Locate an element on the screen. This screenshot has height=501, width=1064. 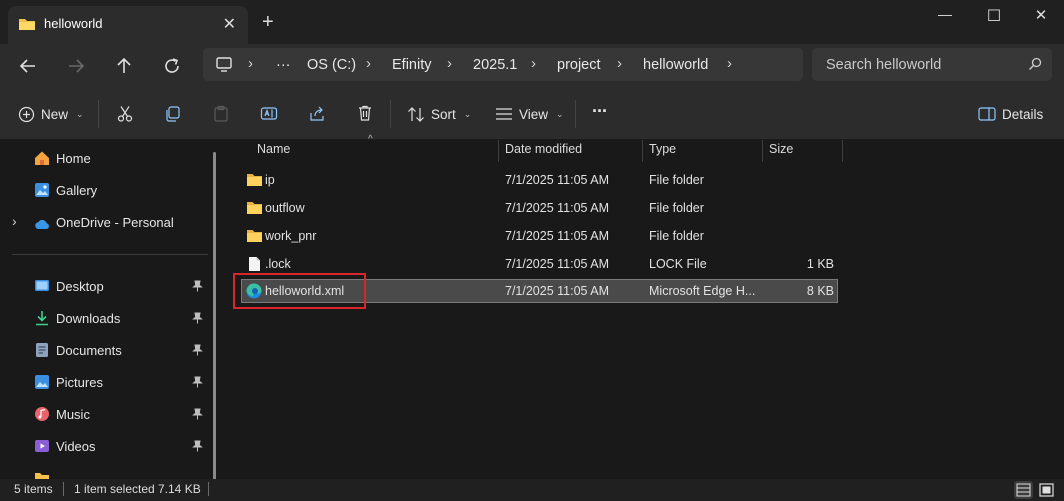
search-icon is located at coordinates (1035, 64).